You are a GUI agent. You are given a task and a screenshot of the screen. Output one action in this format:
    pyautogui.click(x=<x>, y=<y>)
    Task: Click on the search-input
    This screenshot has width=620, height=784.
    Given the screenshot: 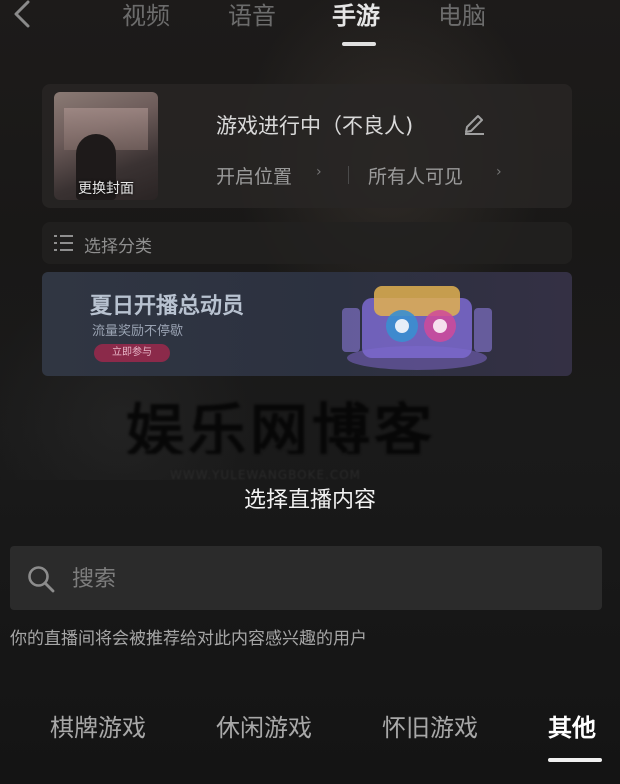 What is the action you would take?
    pyautogui.click(x=322, y=579)
    